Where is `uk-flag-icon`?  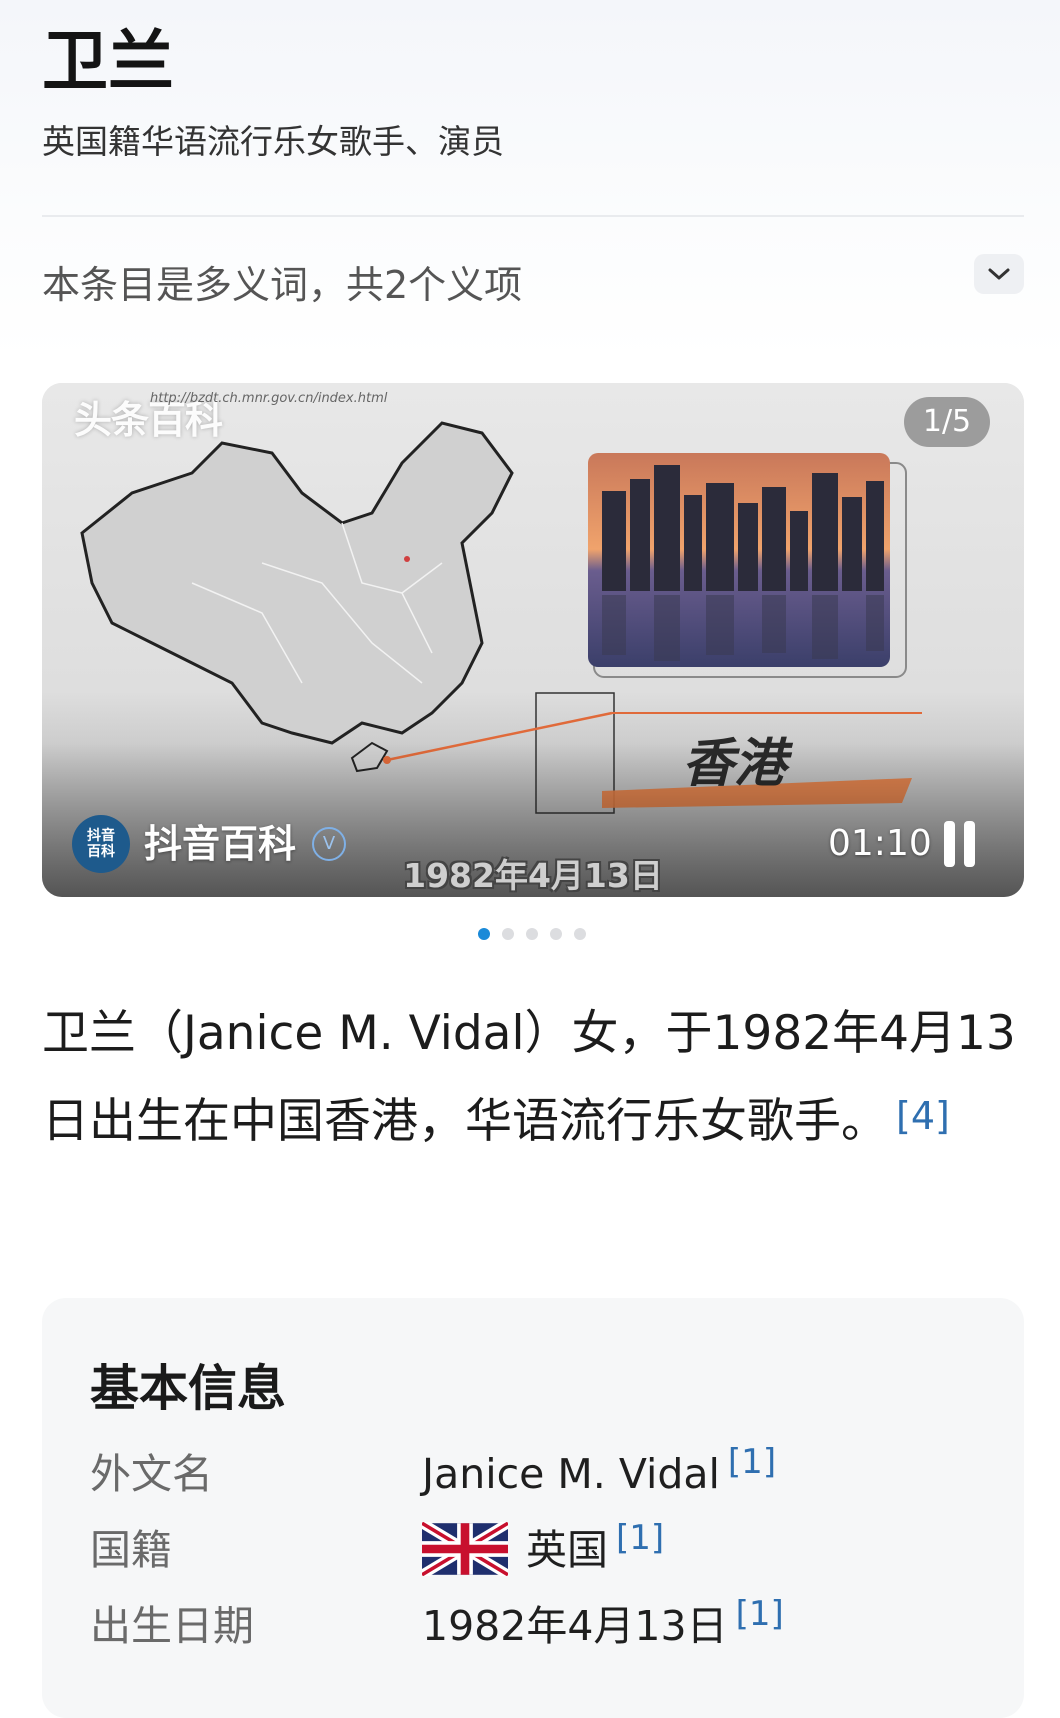
uk-flag-icon is located at coordinates (465, 1549).